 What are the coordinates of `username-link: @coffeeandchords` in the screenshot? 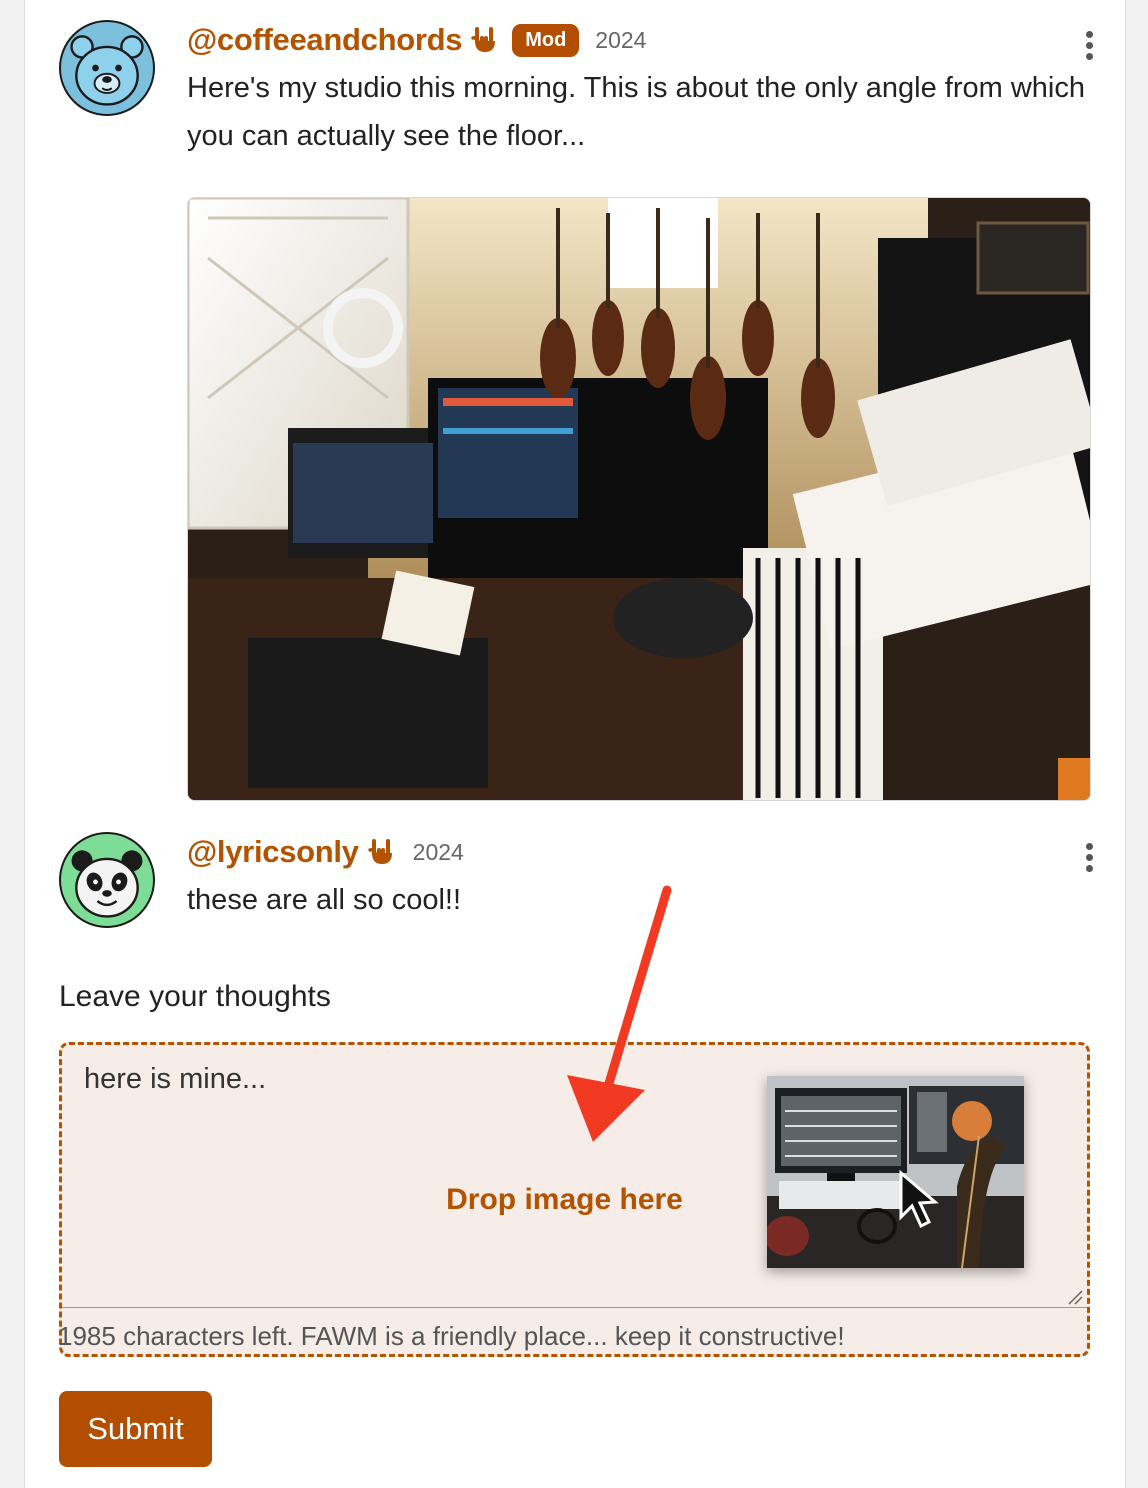 It's located at (325, 40).